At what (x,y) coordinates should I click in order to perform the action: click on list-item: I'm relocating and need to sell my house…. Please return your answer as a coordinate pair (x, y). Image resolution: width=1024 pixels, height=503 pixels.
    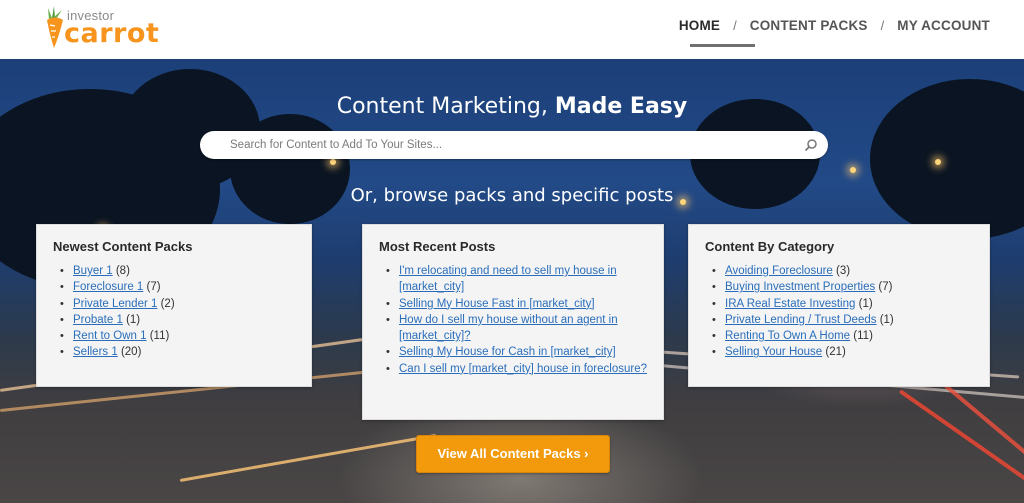
    Looking at the image, I should click on (513, 279).